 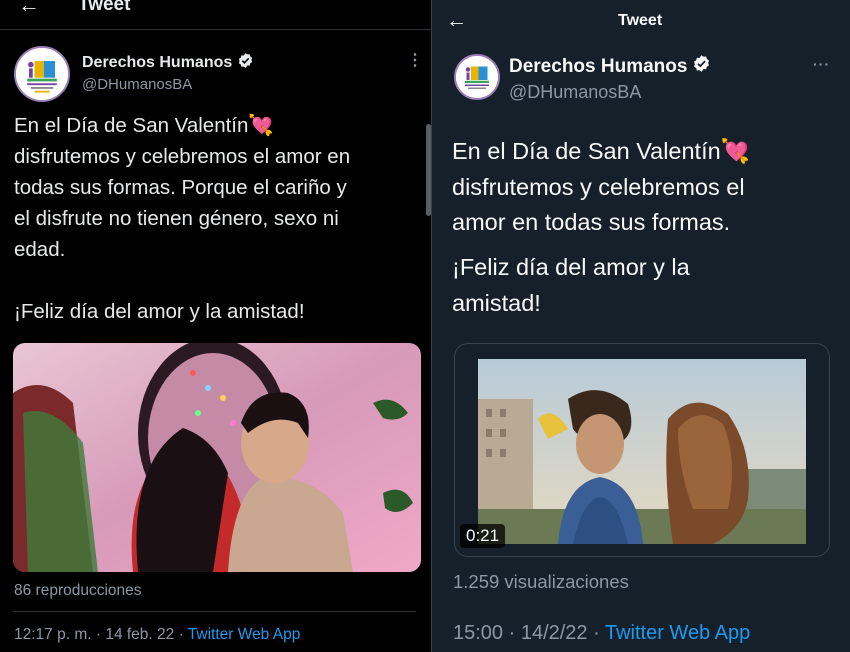 I want to click on view-count: 1.259 visualizaciones, so click(x=541, y=581).